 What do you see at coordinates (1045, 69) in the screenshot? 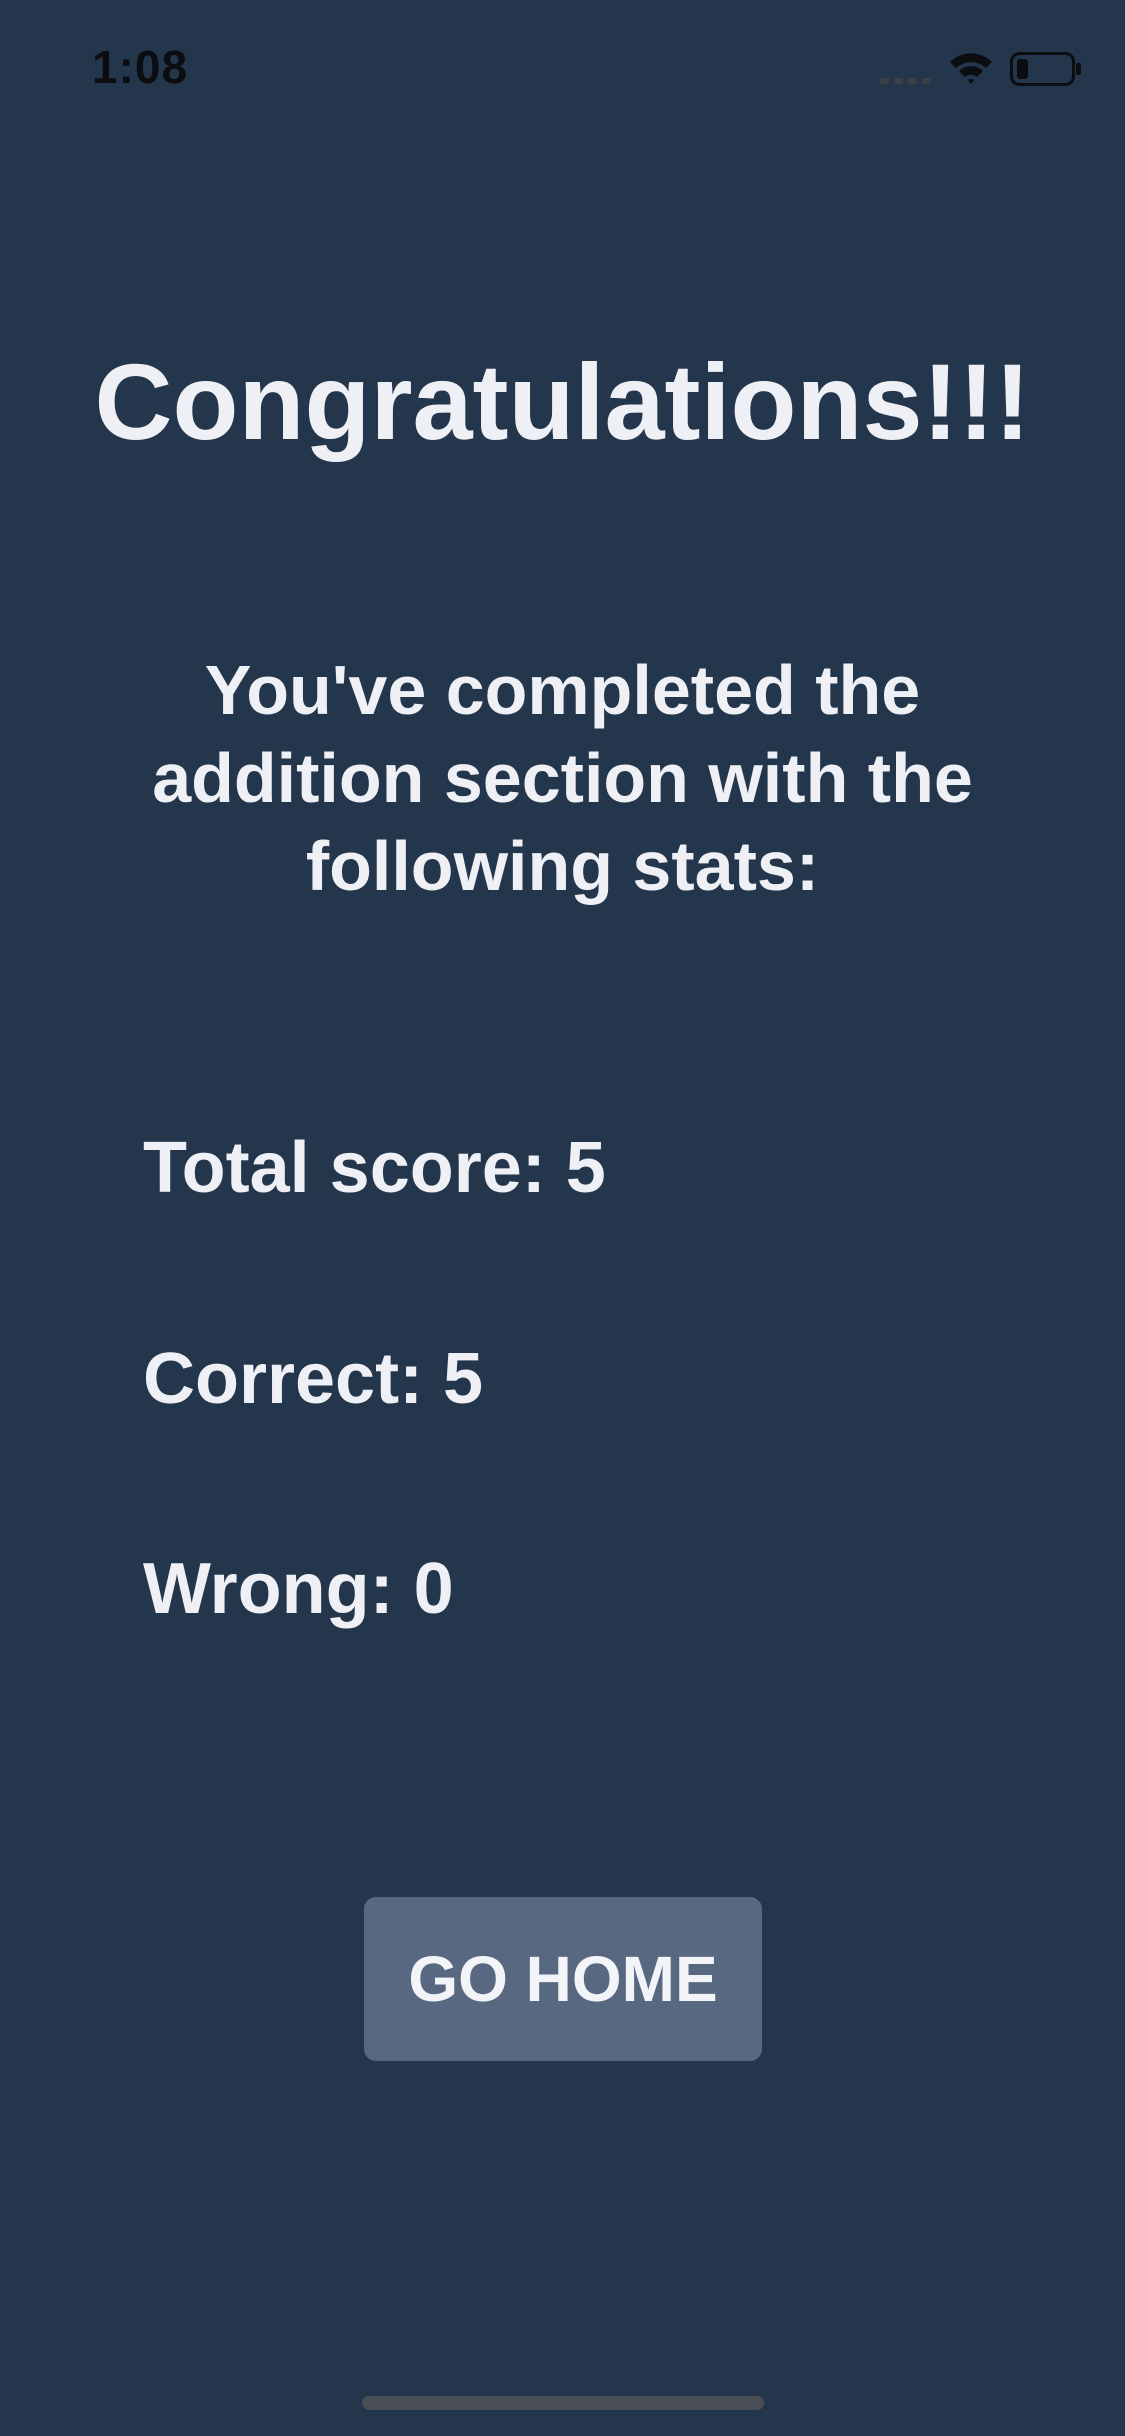
I see `battery-icon` at bounding box center [1045, 69].